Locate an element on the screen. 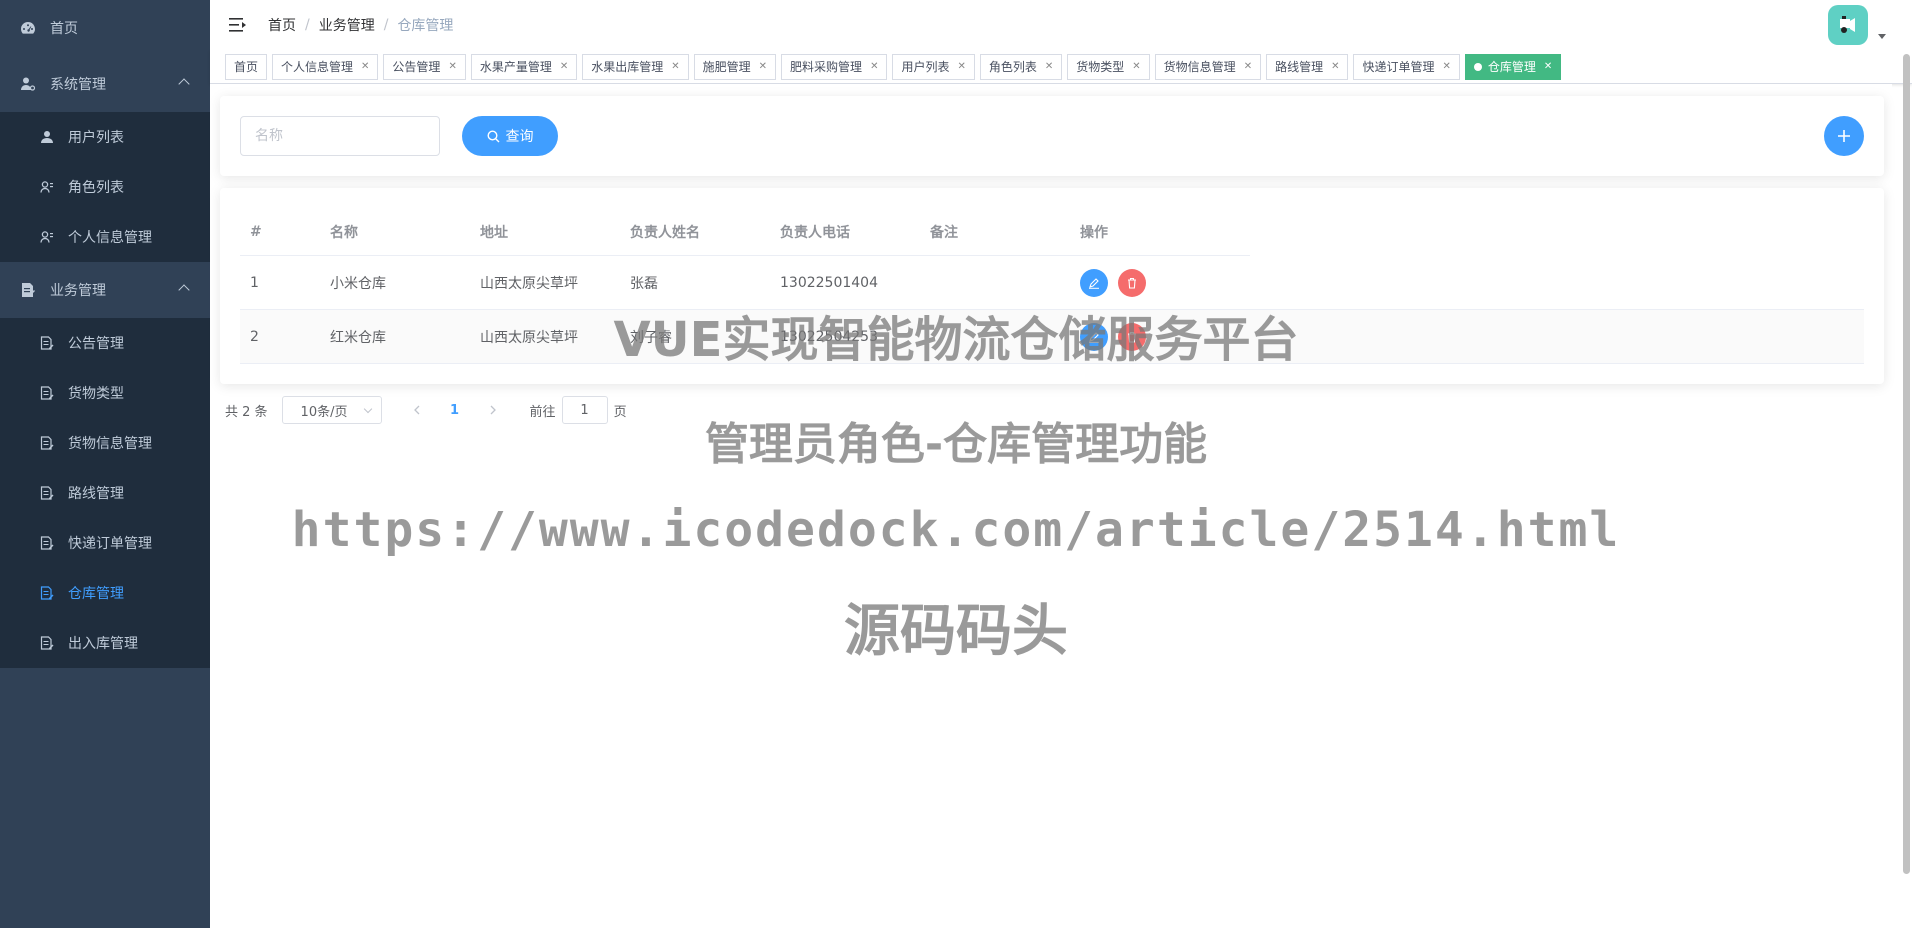  add-button is located at coordinates (1844, 136).